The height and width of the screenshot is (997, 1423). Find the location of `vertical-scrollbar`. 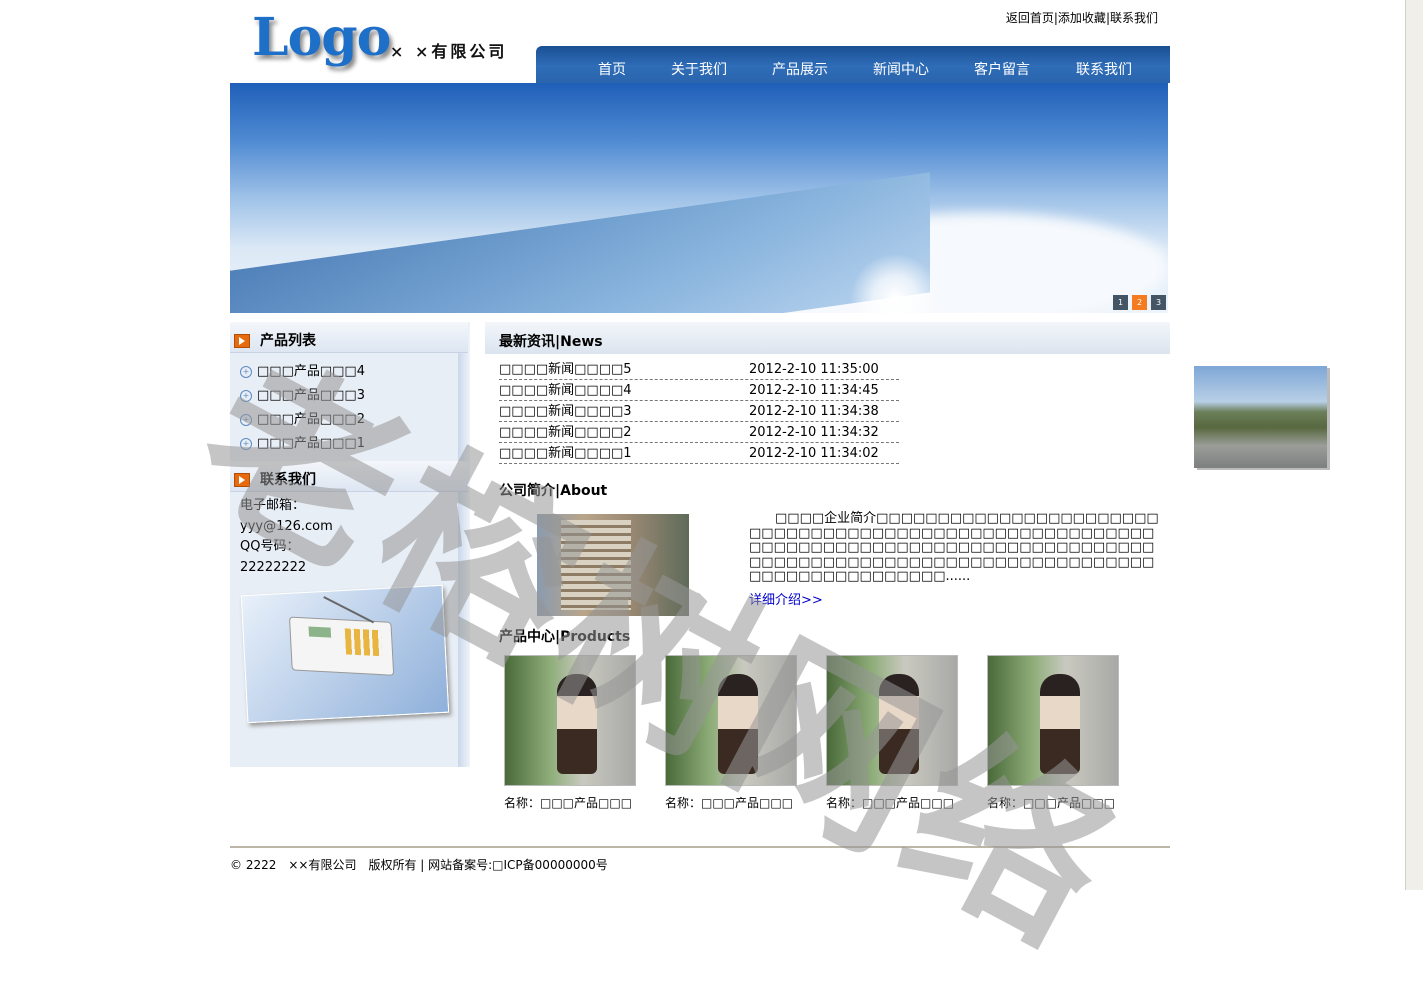

vertical-scrollbar is located at coordinates (1414, 445).